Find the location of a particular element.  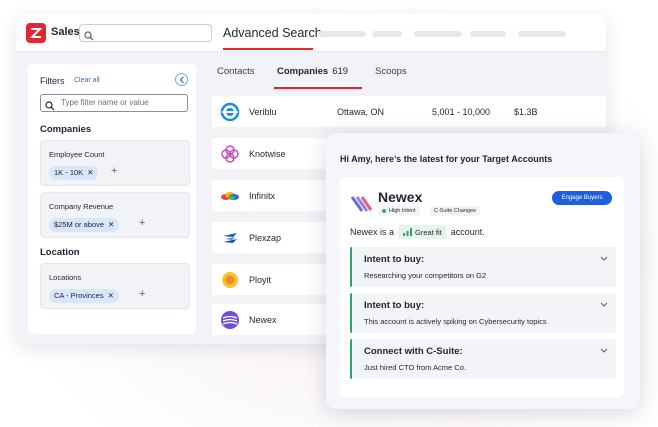

fit-statement: Newex is a Great fit account. is located at coordinates (417, 232).